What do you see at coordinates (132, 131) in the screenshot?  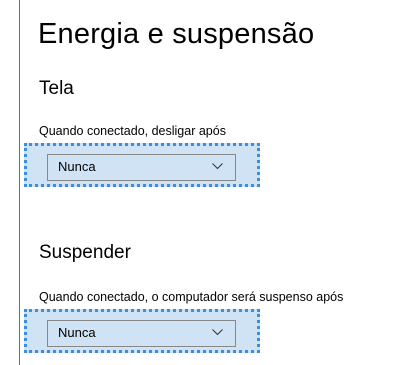 I see `screen-timeout-label: Quando conectado, desligar após` at bounding box center [132, 131].